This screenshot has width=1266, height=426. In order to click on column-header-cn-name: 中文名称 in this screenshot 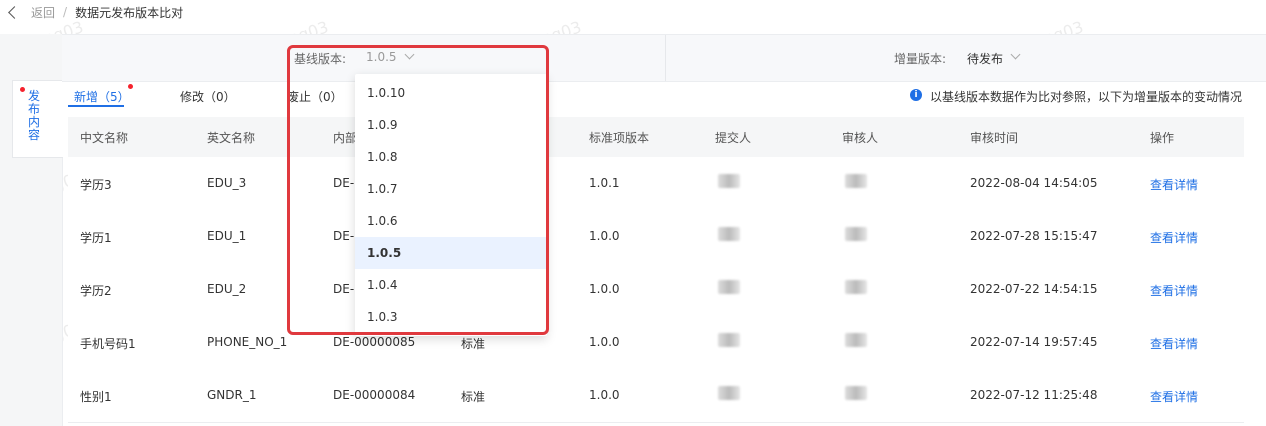, I will do `click(104, 138)`.